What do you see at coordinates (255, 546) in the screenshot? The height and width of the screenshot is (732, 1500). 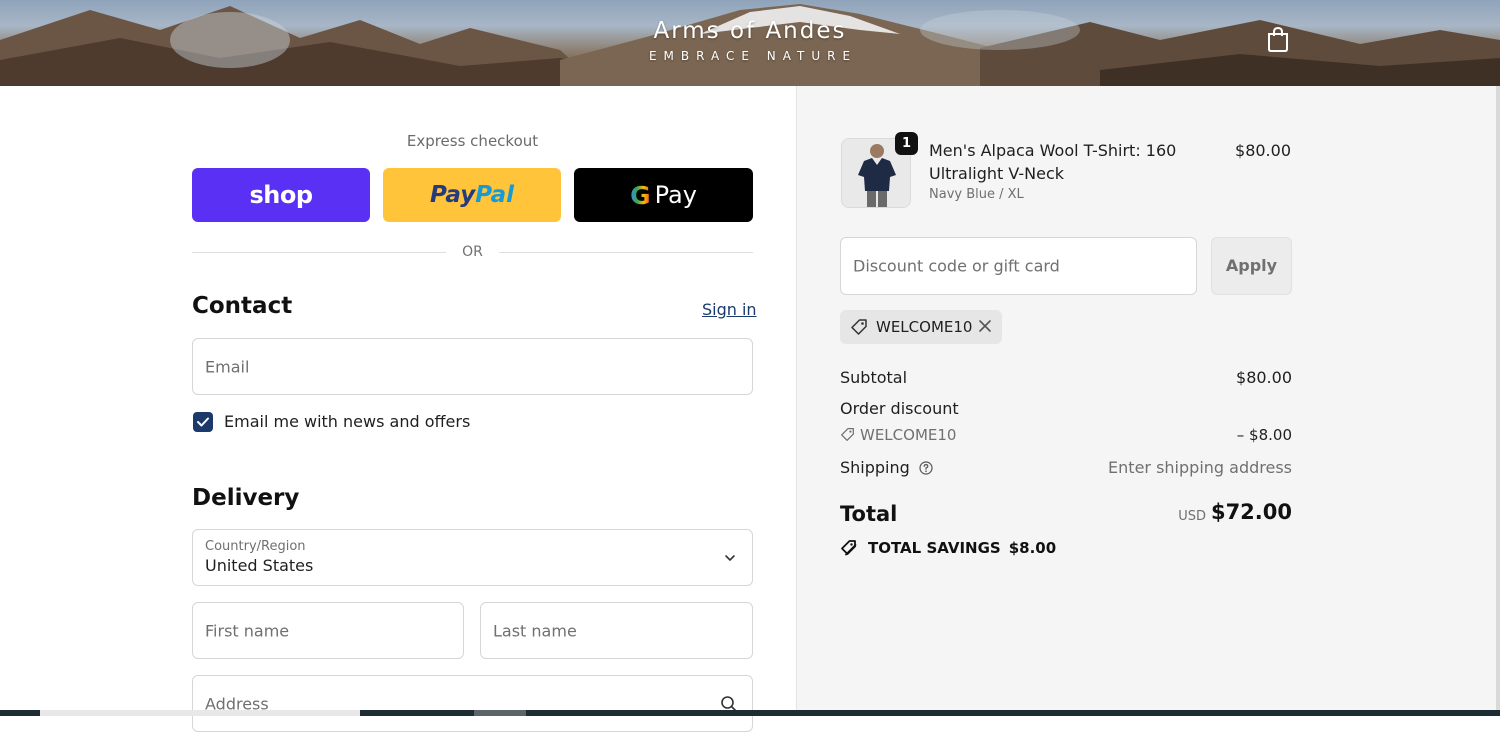 I see `country-label: Country/Region` at bounding box center [255, 546].